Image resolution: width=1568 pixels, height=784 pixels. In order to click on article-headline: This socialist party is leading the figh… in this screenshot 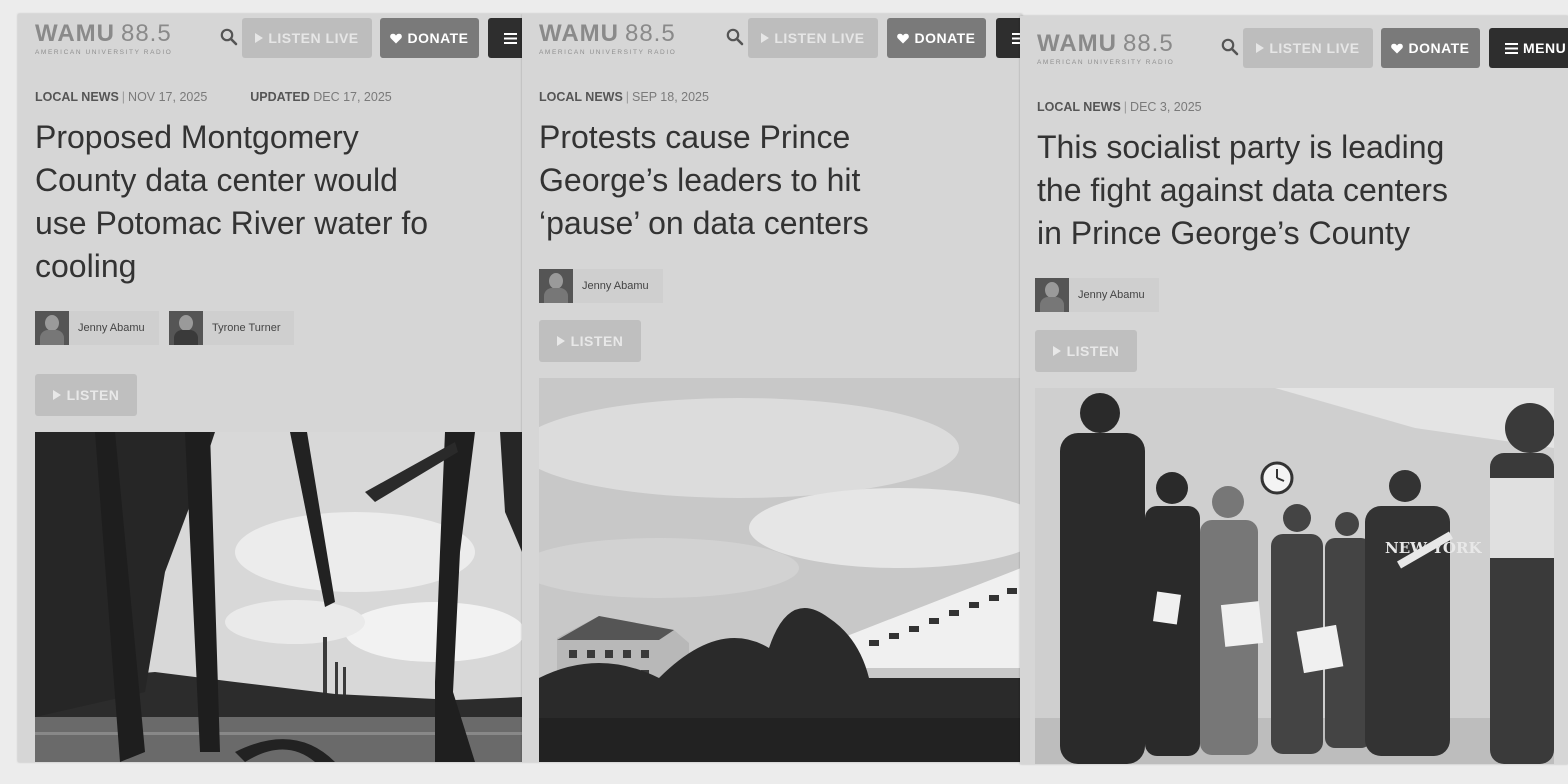, I will do `click(1242, 190)`.